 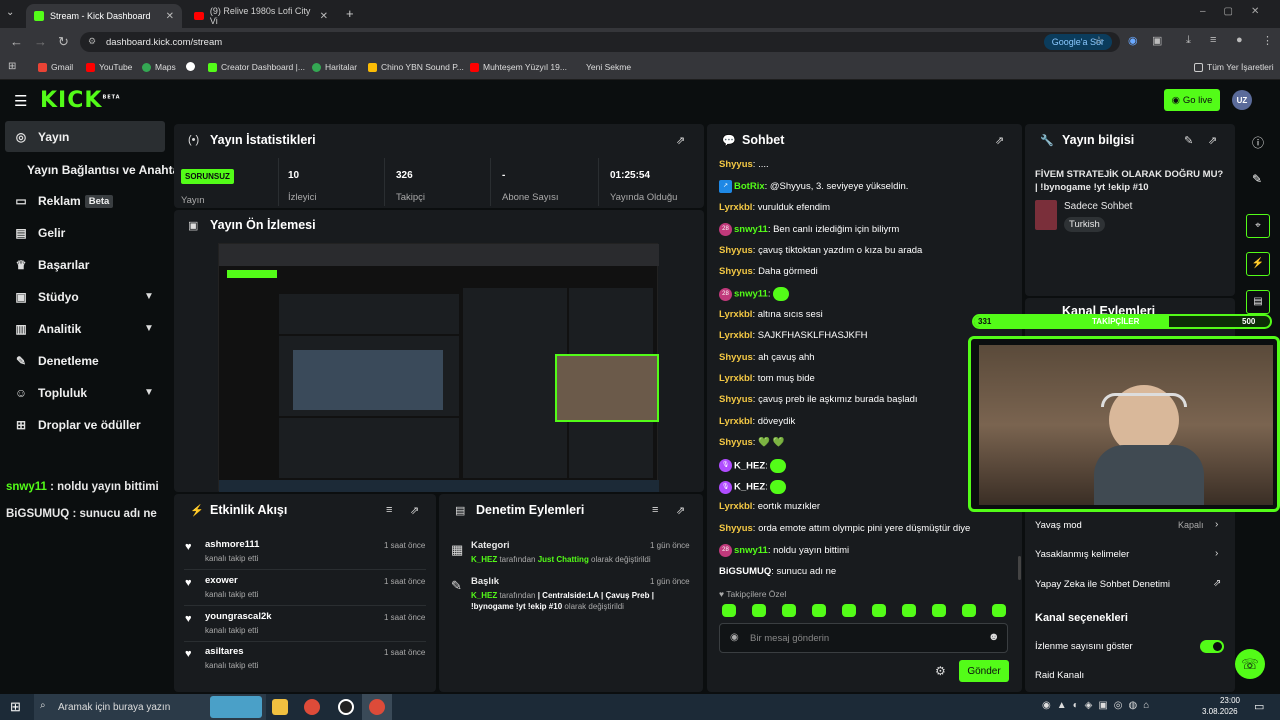 What do you see at coordinates (863, 638) in the screenshot?
I see `chat-input: ◉ Bir mesaj gönderin ☻` at bounding box center [863, 638].